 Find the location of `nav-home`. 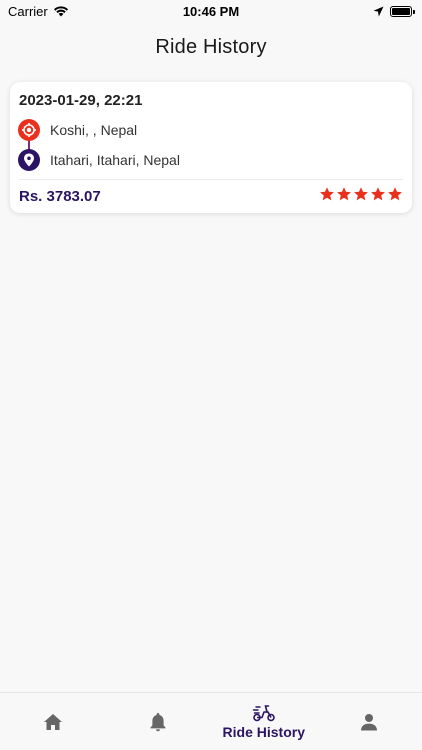

nav-home is located at coordinates (53, 721).